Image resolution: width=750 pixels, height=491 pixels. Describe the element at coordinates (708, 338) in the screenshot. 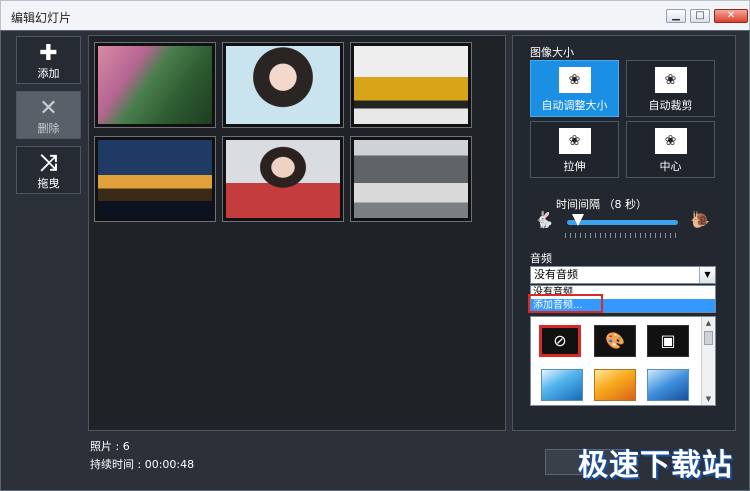

I see `scrollbar-thumb` at that location.